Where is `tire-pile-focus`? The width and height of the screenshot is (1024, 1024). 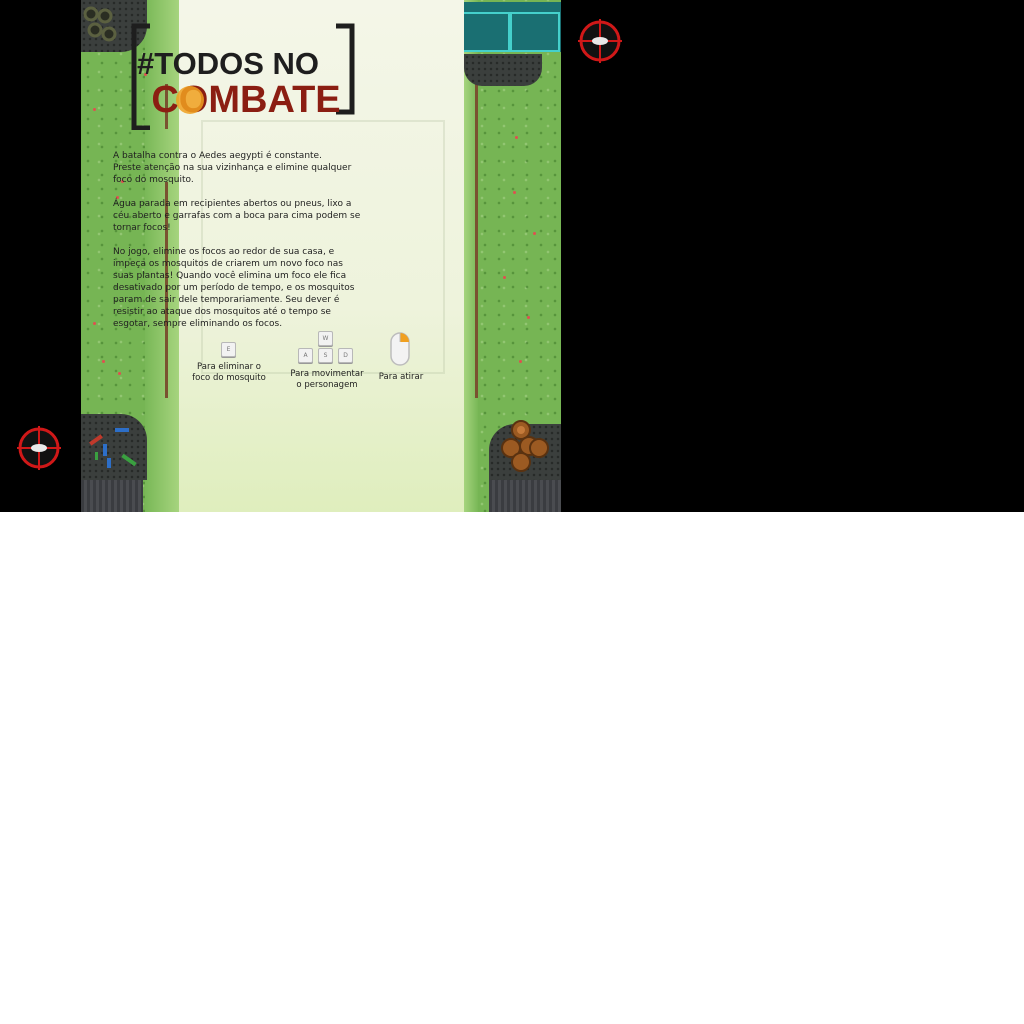 tire-pile-focus is located at coordinates (103, 26).